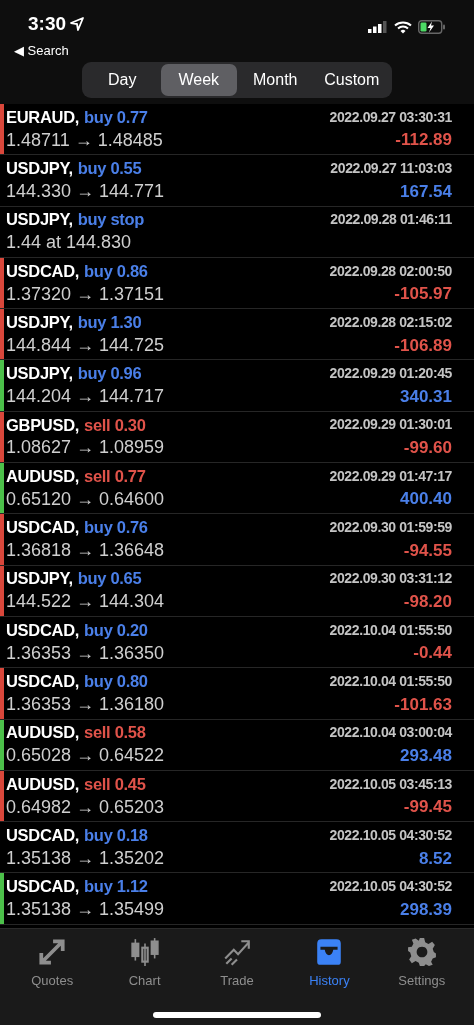 Image resolution: width=474 pixels, height=1025 pixels. I want to click on deal-row: AUDUSD, sell 0.77 2022.09.29 01:47:17 0.65120 → 0.64600 400.40, so click(237, 489).